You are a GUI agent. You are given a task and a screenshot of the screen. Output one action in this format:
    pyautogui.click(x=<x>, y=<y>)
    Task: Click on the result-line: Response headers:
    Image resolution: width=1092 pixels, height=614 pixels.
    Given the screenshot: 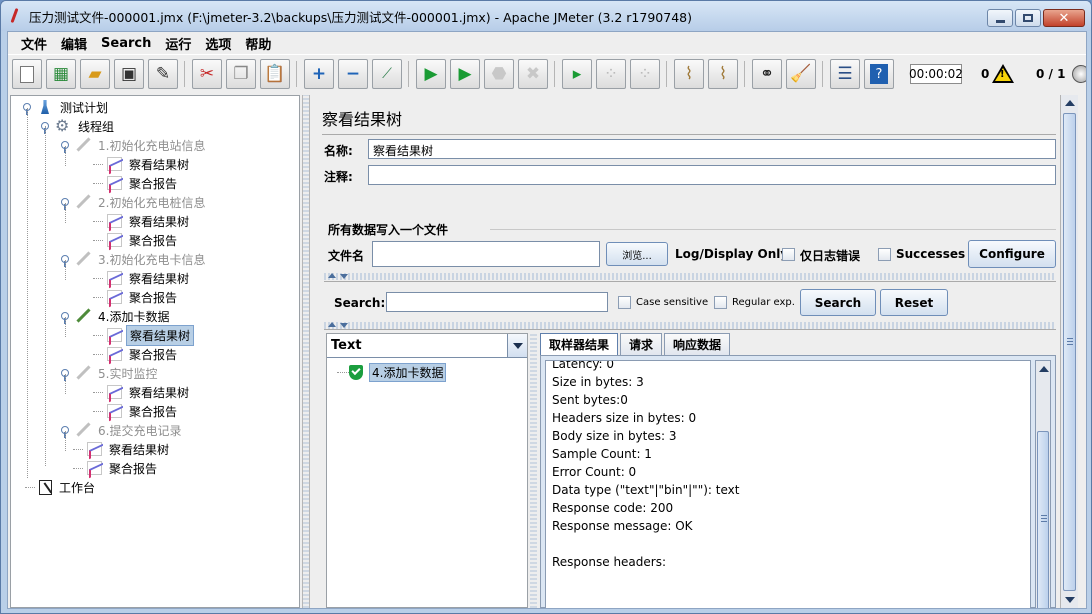 What is the action you would take?
    pyautogui.click(x=609, y=562)
    